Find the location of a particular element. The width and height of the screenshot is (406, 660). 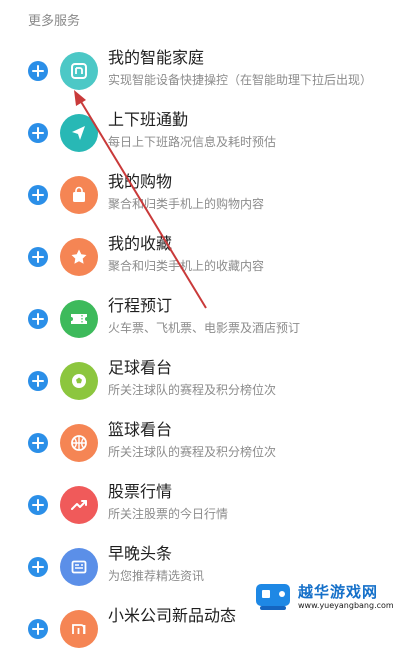

soccer-ball-icon is located at coordinates (79, 381).